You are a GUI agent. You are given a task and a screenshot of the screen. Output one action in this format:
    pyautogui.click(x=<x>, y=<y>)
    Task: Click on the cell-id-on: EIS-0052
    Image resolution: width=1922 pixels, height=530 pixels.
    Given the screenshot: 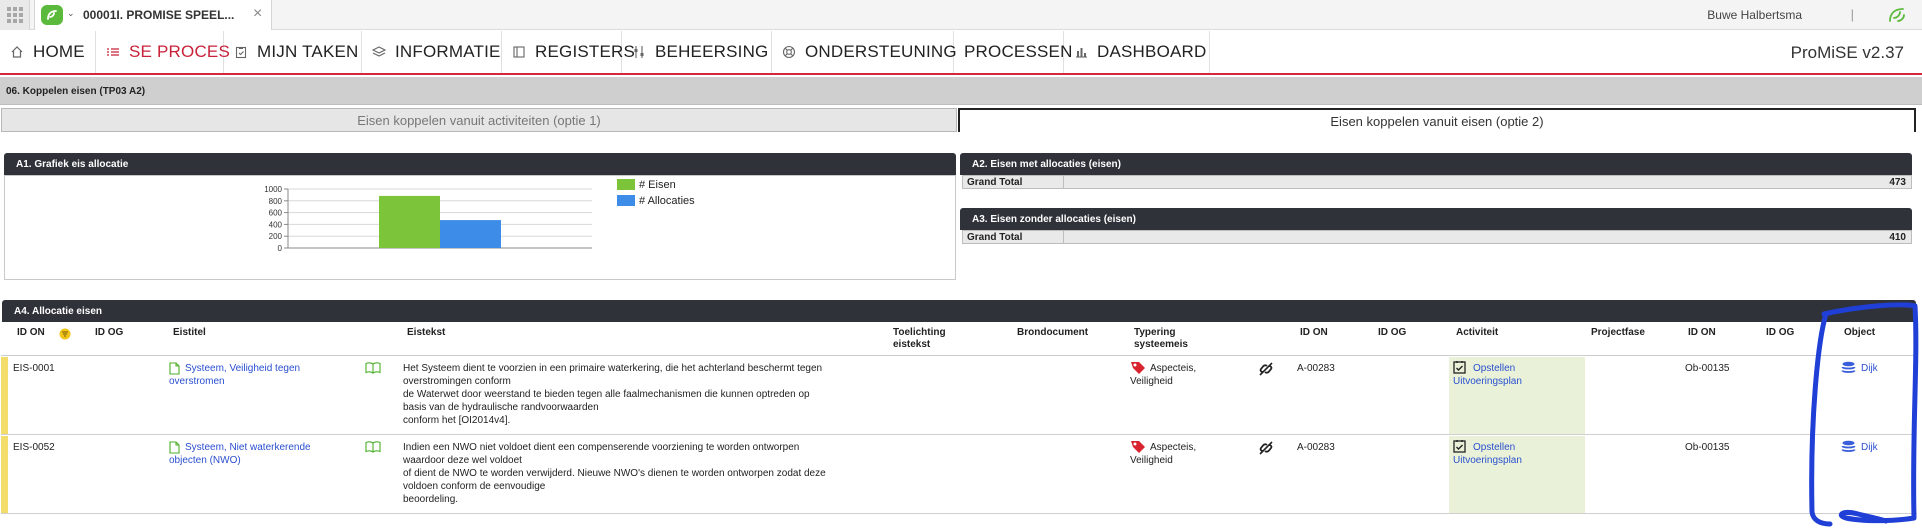 What is the action you would take?
    pyautogui.click(x=34, y=447)
    